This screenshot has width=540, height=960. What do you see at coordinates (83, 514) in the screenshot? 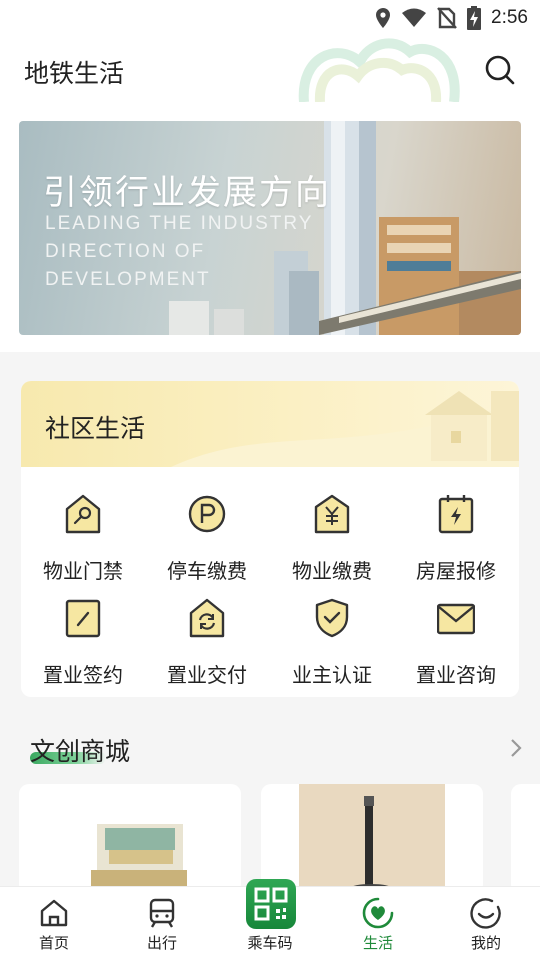
I see `property-key-icon` at bounding box center [83, 514].